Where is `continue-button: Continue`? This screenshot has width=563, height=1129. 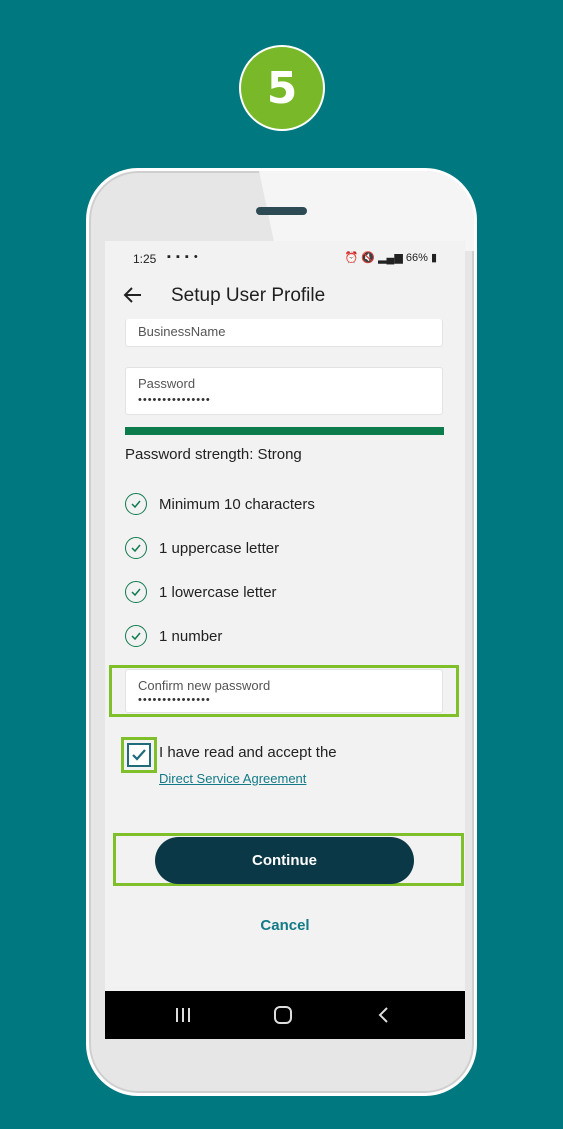 continue-button: Continue is located at coordinates (284, 860).